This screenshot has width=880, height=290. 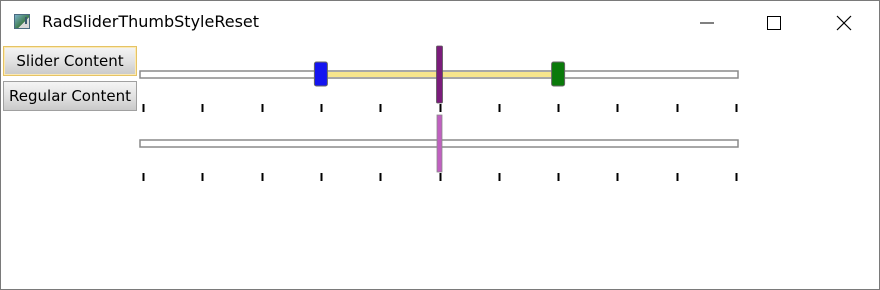 I want to click on selection-start-thumb, so click(x=320, y=74).